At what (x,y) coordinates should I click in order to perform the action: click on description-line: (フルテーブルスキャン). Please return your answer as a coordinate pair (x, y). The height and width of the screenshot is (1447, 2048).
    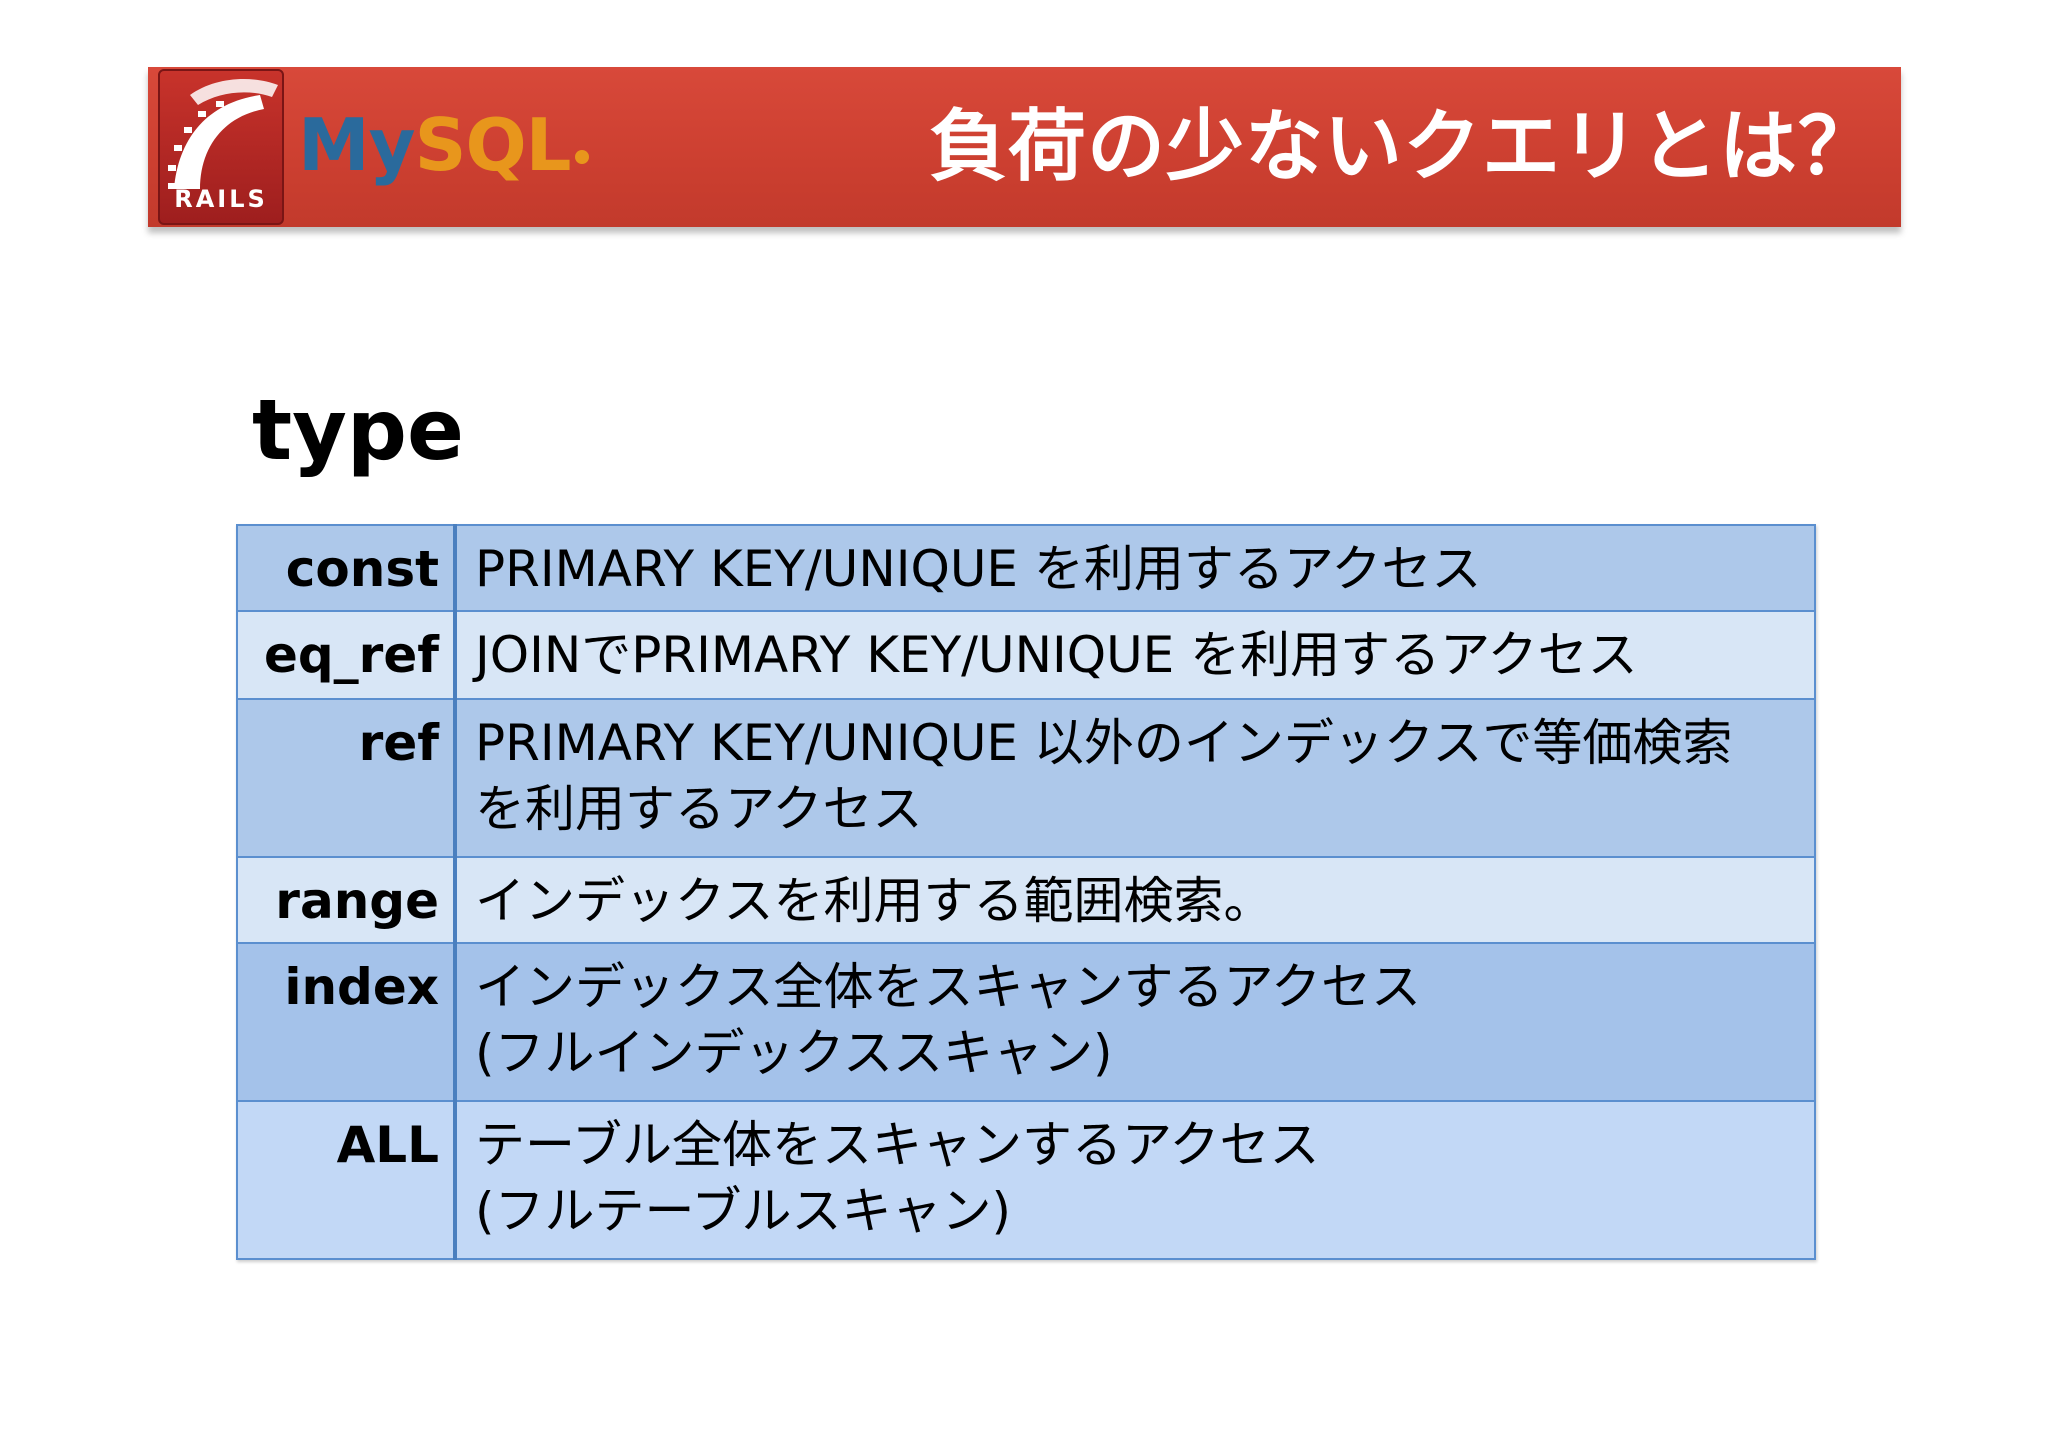
    Looking at the image, I should click on (743, 1211).